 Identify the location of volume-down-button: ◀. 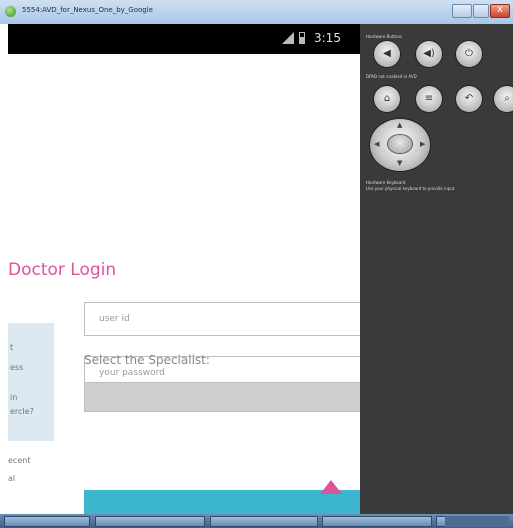
(387, 54).